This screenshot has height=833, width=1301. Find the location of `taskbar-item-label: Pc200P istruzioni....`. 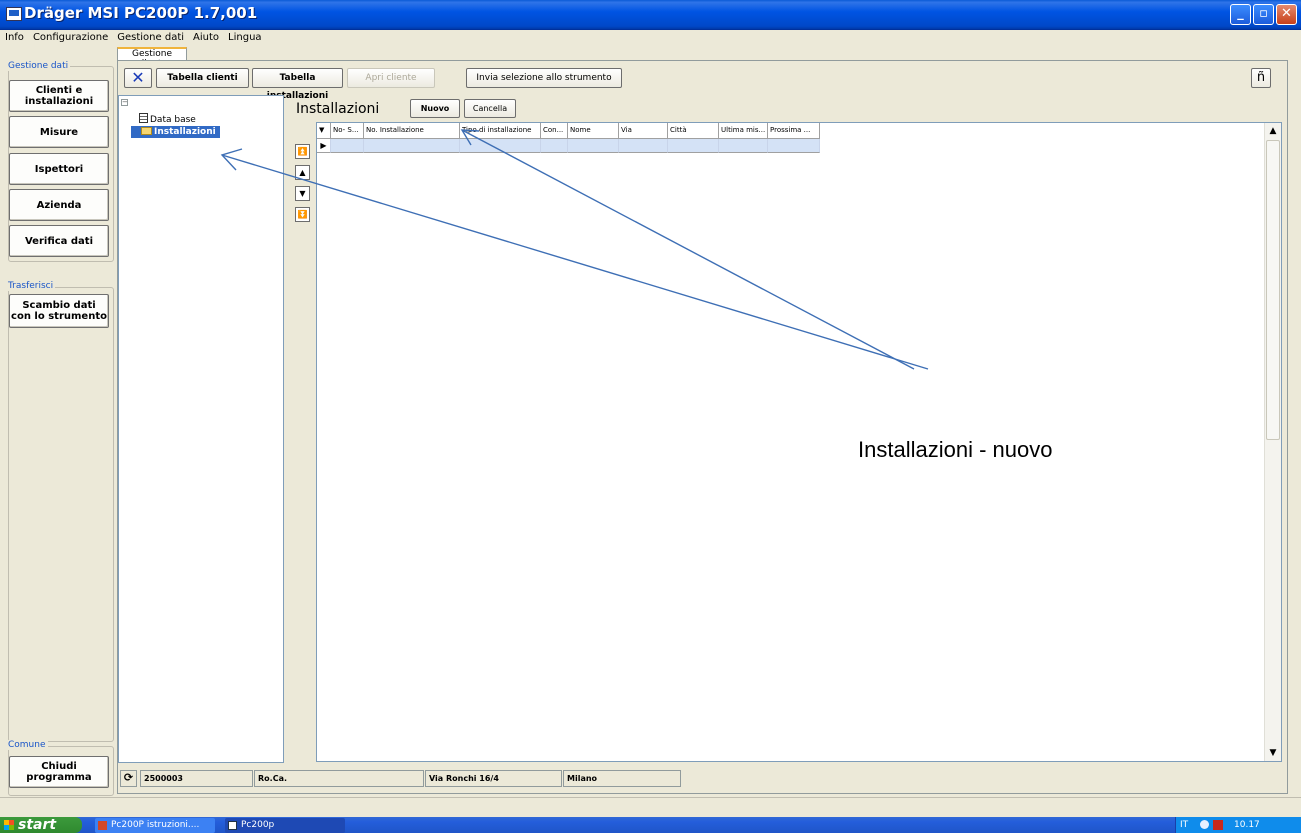

taskbar-item-label: Pc200P istruzioni.... is located at coordinates (155, 825).